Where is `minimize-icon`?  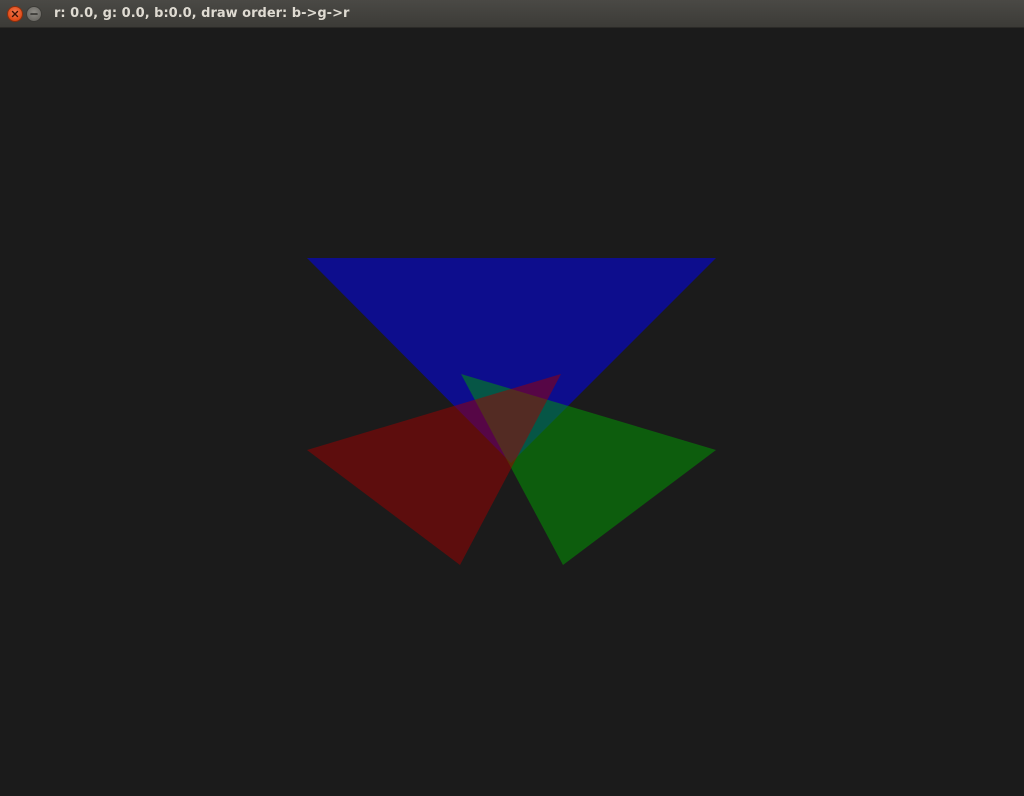 minimize-icon is located at coordinates (34, 14).